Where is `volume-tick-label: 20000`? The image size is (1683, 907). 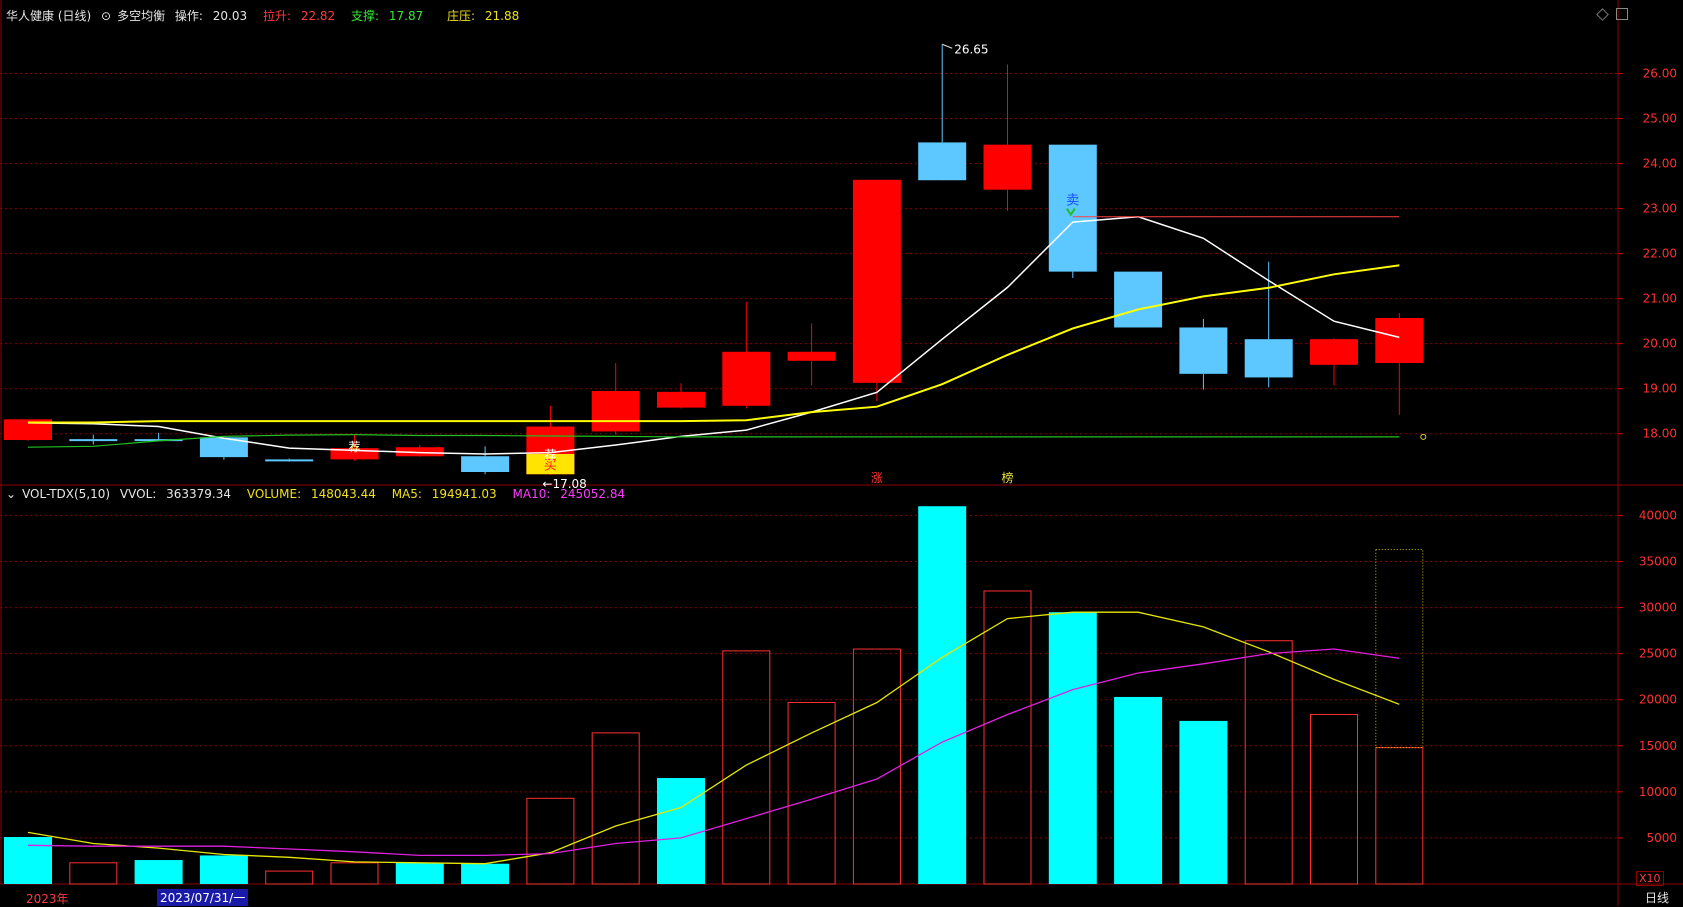
volume-tick-label: 20000 is located at coordinates (1658, 700).